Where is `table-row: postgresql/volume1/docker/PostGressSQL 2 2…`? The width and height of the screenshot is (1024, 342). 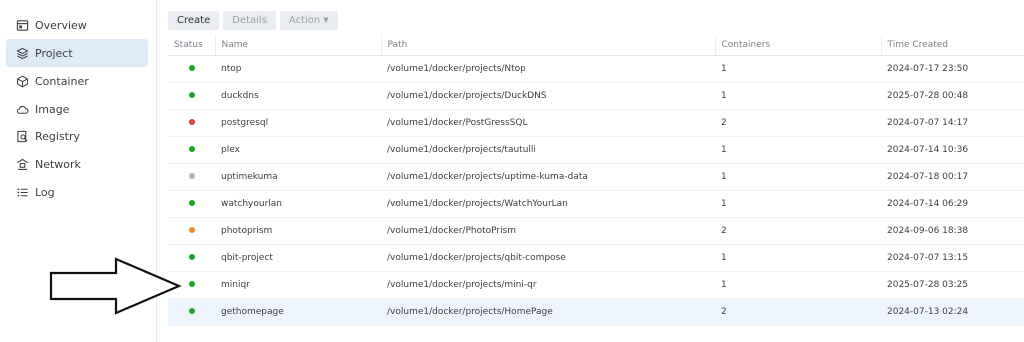
table-row: postgresql/volume1/docker/PostGressSQL 2 2… is located at coordinates (596, 123).